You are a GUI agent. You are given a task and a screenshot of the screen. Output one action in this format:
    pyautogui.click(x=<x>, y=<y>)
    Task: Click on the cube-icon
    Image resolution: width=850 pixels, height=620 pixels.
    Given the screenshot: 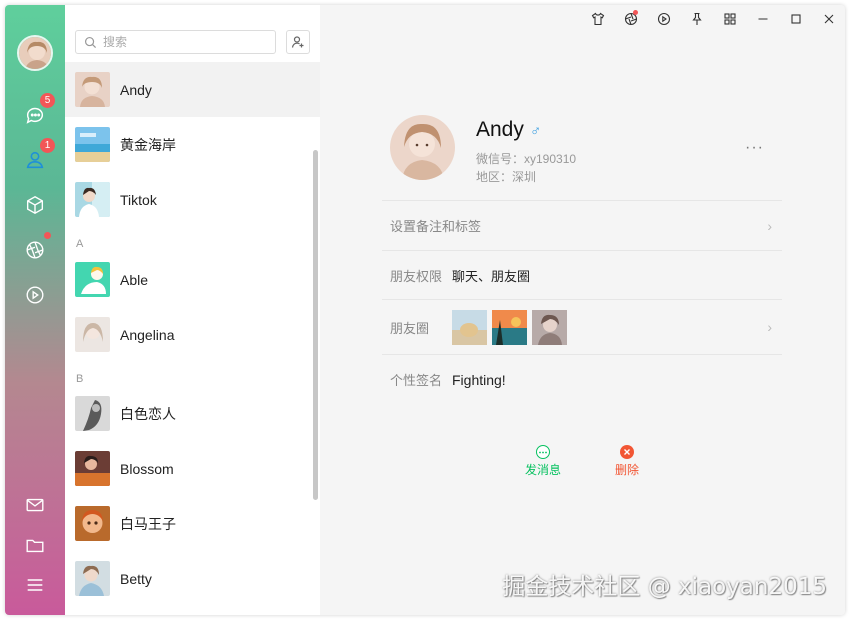 What is the action you would take?
    pyautogui.click(x=35, y=205)
    